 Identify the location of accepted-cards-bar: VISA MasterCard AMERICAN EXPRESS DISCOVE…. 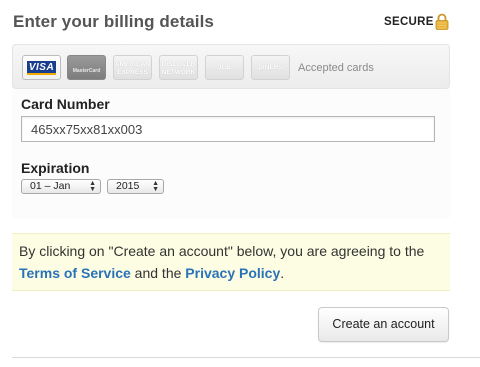
(231, 66).